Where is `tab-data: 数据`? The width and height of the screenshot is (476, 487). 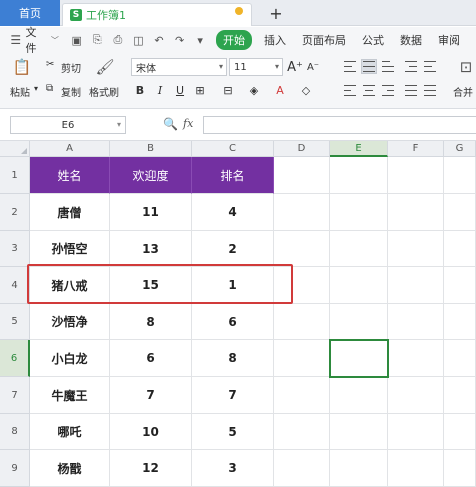
tab-data: 数据 is located at coordinates (411, 40).